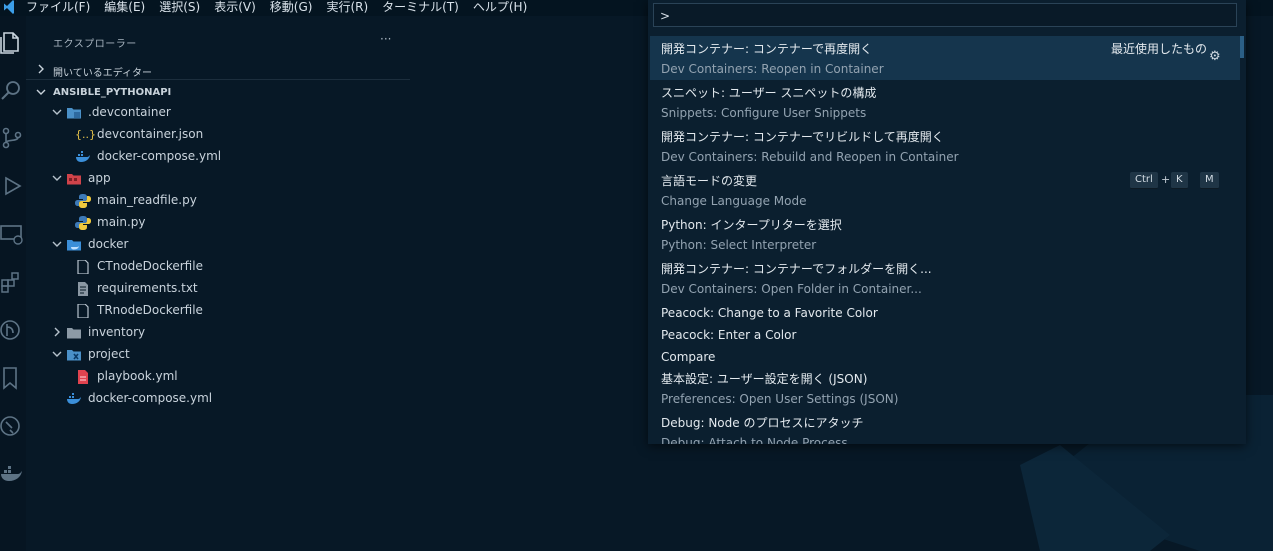 This screenshot has height=551, width=1273. Describe the element at coordinates (9, 7) in the screenshot. I see `vscode-logo-icon` at that location.